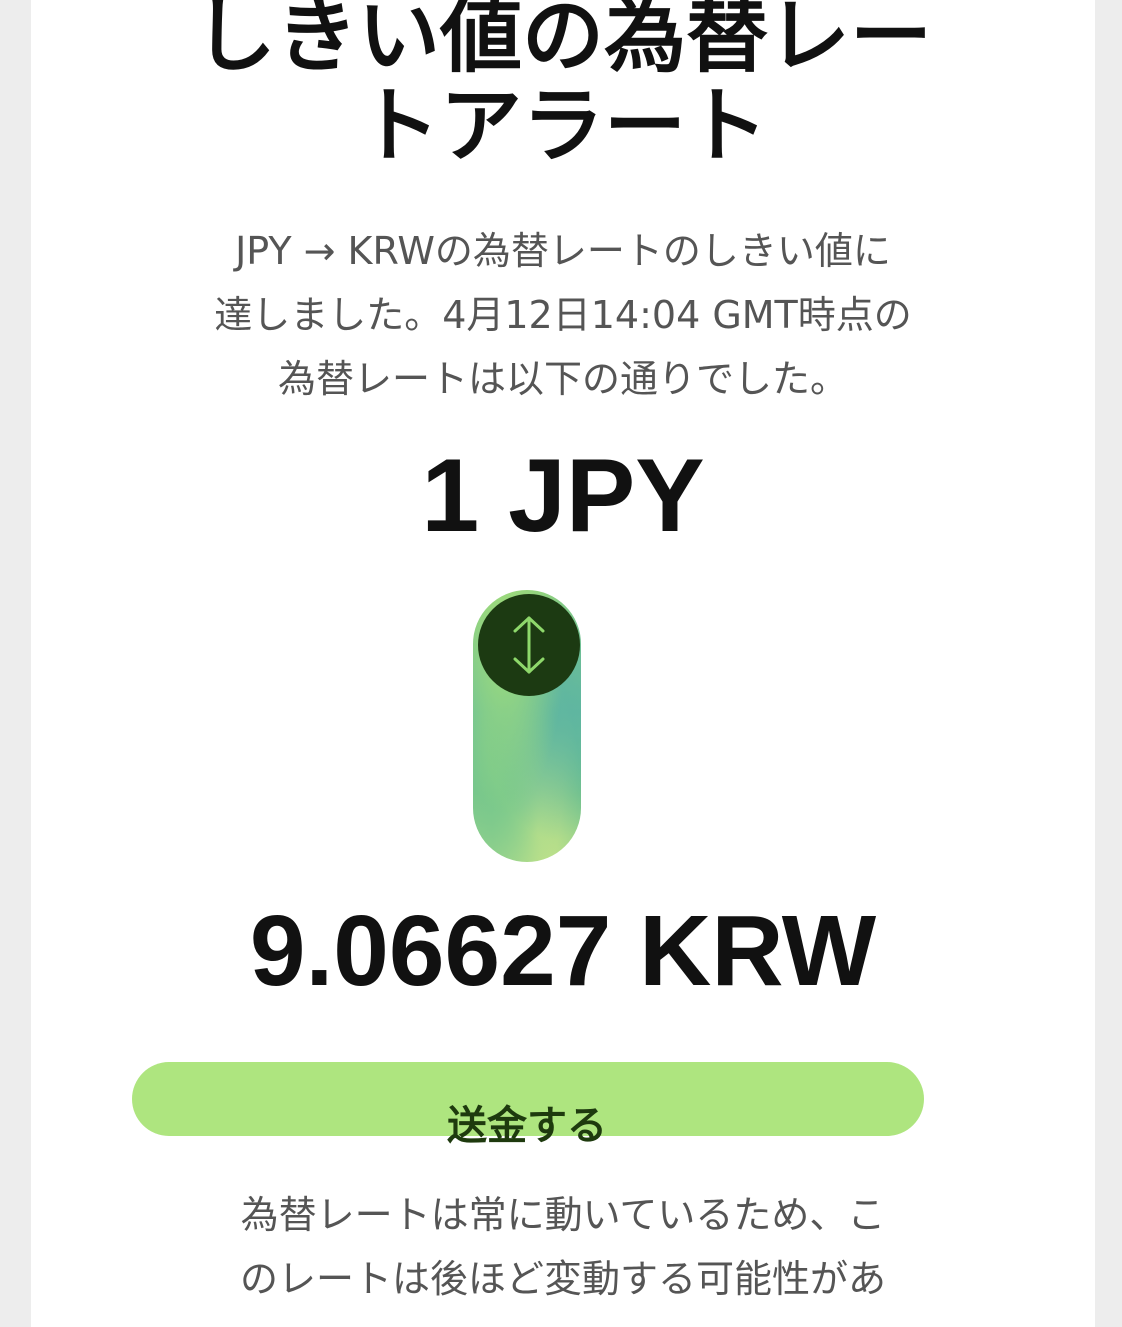 Image resolution: width=1122 pixels, height=1327 pixels. What do you see at coordinates (563, 496) in the screenshot?
I see `source-amount: 1 JPY` at bounding box center [563, 496].